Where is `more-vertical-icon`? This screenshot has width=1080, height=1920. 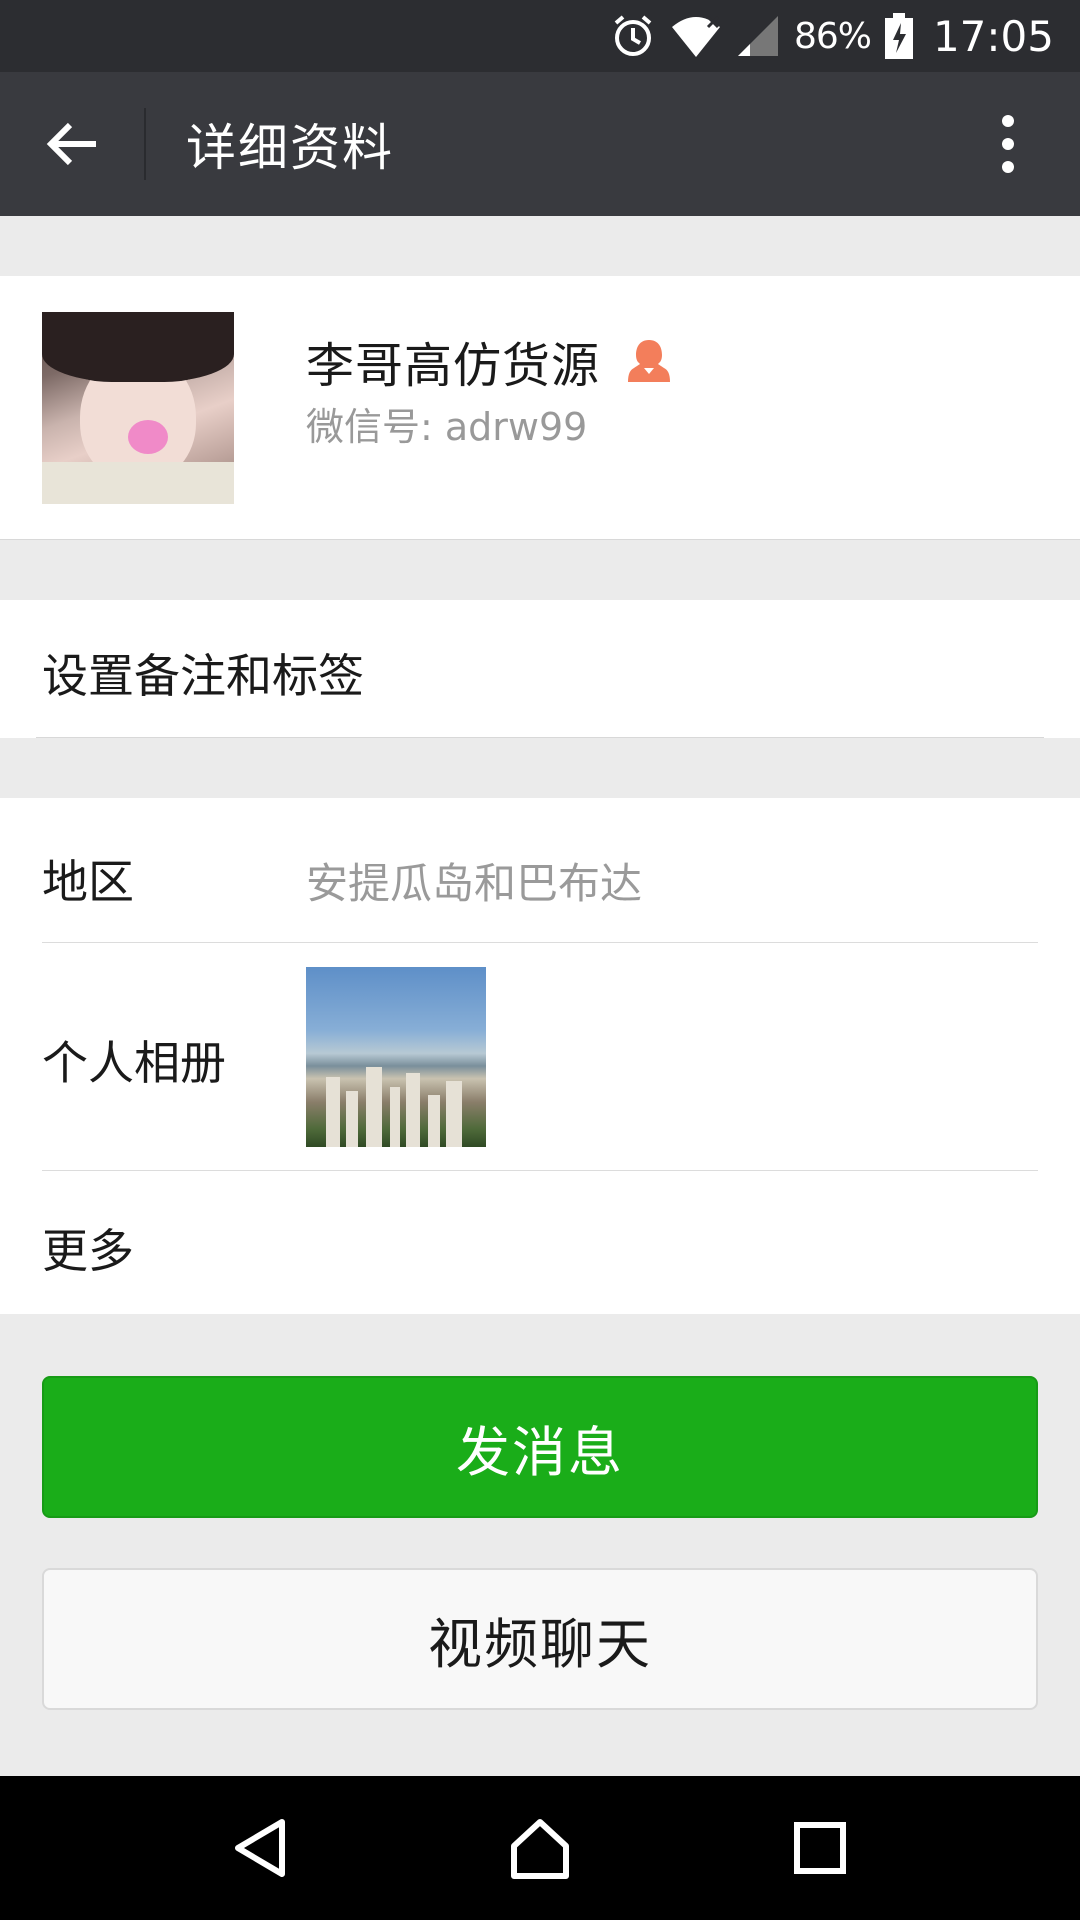 more-vertical-icon is located at coordinates (1008, 144).